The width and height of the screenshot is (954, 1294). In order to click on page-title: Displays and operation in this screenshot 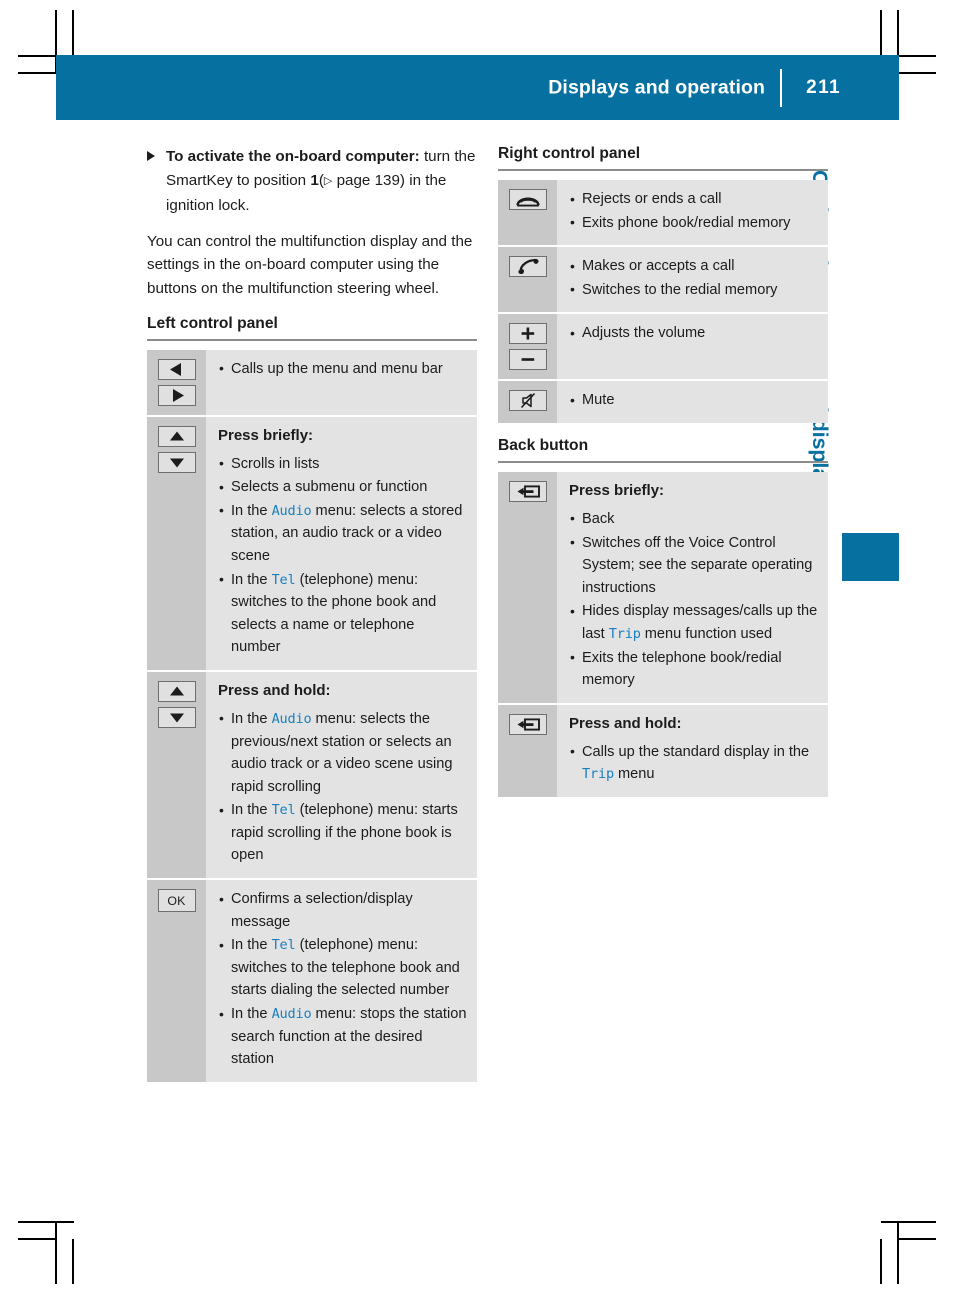, I will do `click(656, 87)`.